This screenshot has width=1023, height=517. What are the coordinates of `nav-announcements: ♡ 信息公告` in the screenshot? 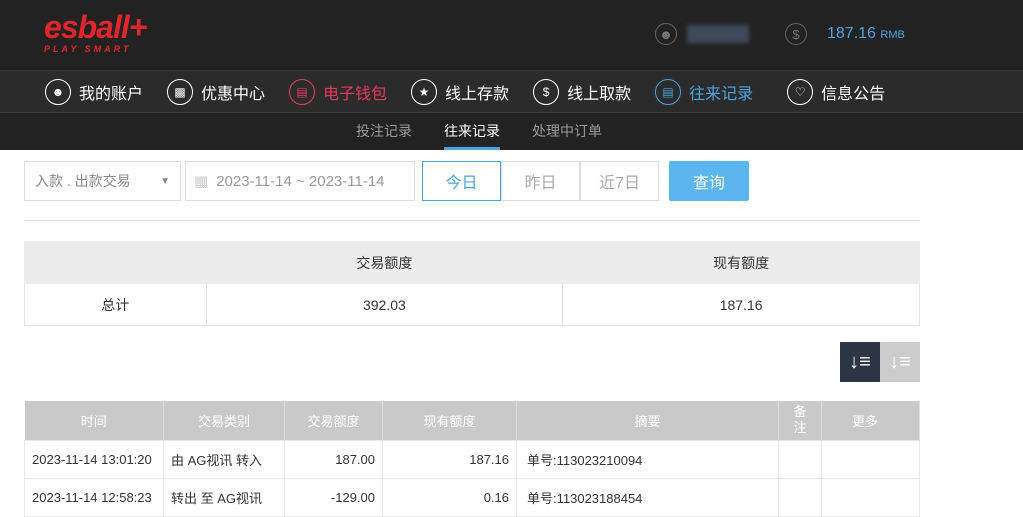 It's located at (836, 91).